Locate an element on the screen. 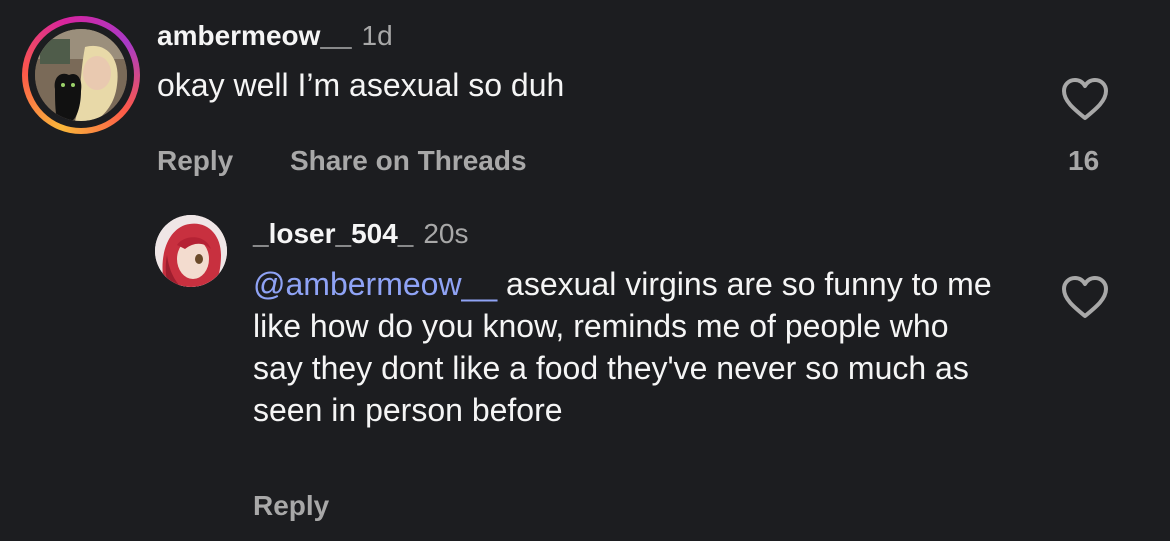 This screenshot has height=541, width=1170. comment-username: _loser_504_ 20s is located at coordinates (361, 234).